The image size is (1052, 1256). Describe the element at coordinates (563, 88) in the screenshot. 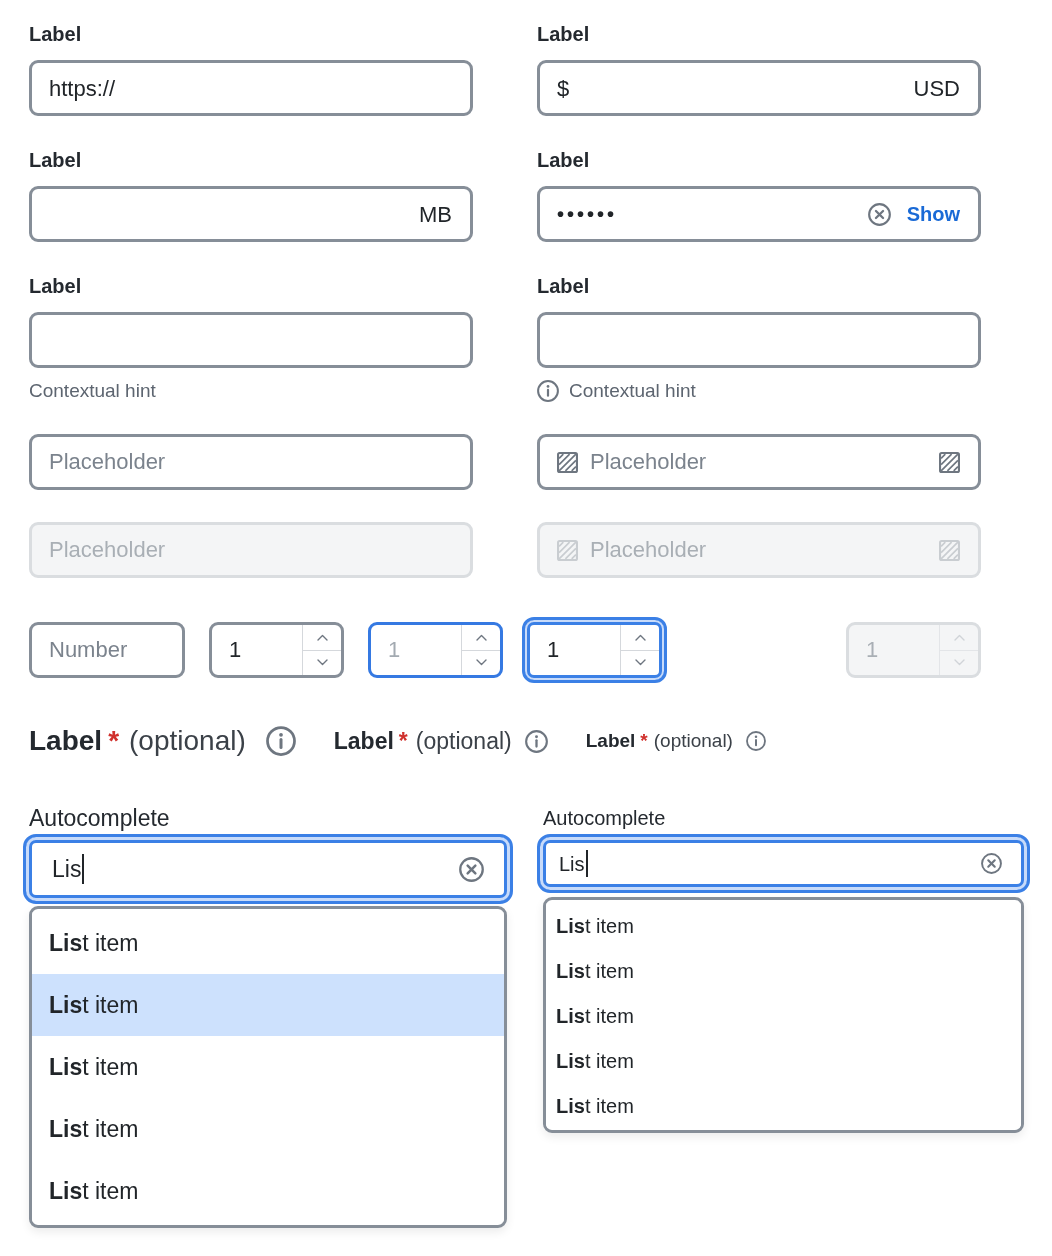

I see `prefix-text: $` at that location.